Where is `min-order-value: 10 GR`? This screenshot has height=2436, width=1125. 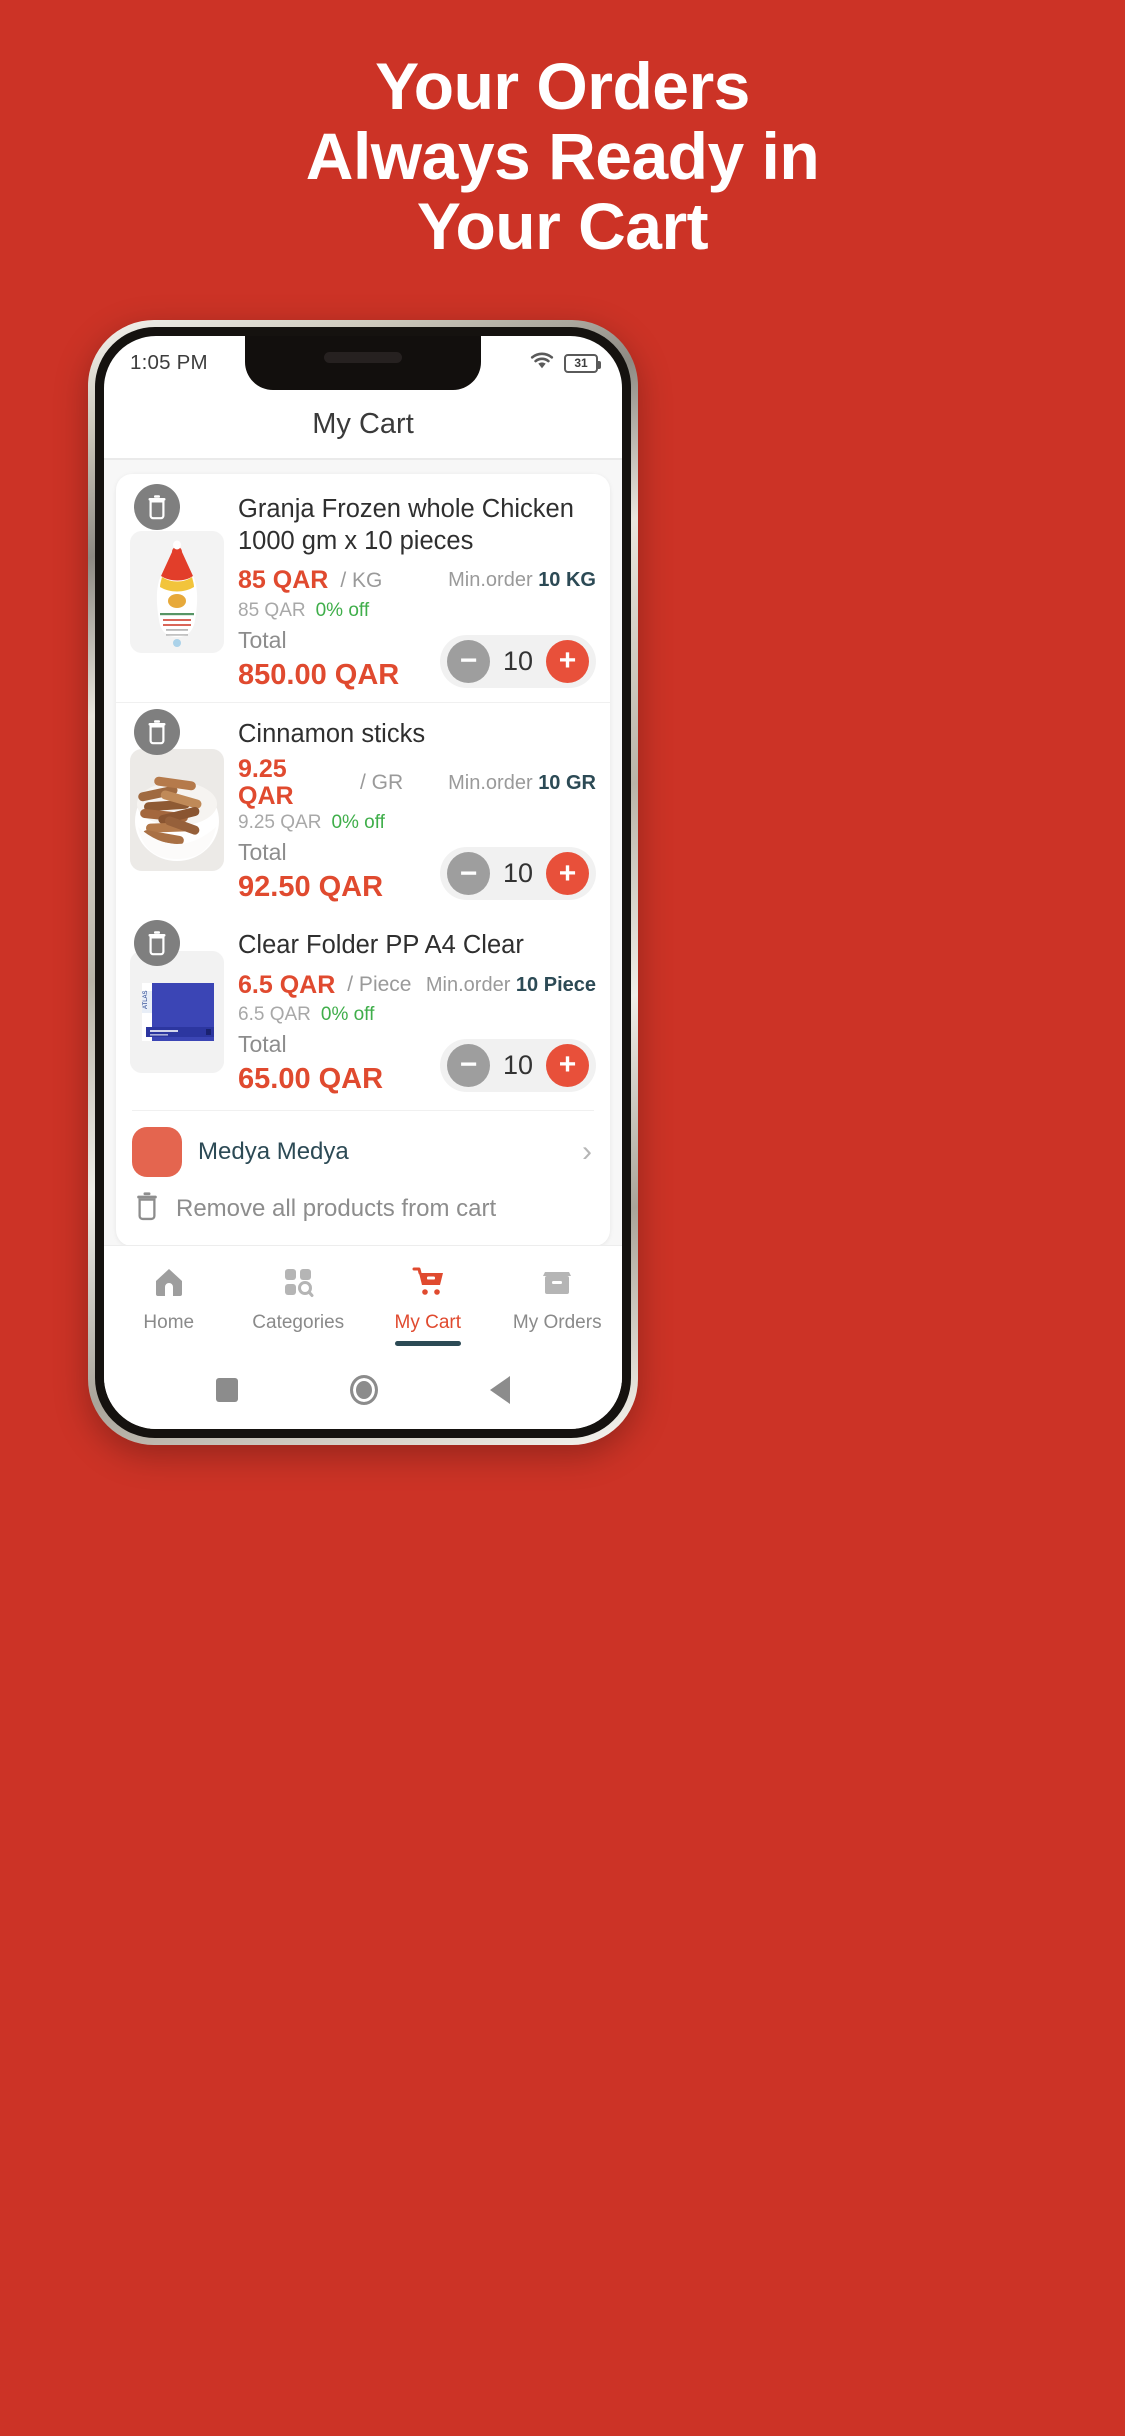
min-order-value: 10 GR is located at coordinates (567, 782).